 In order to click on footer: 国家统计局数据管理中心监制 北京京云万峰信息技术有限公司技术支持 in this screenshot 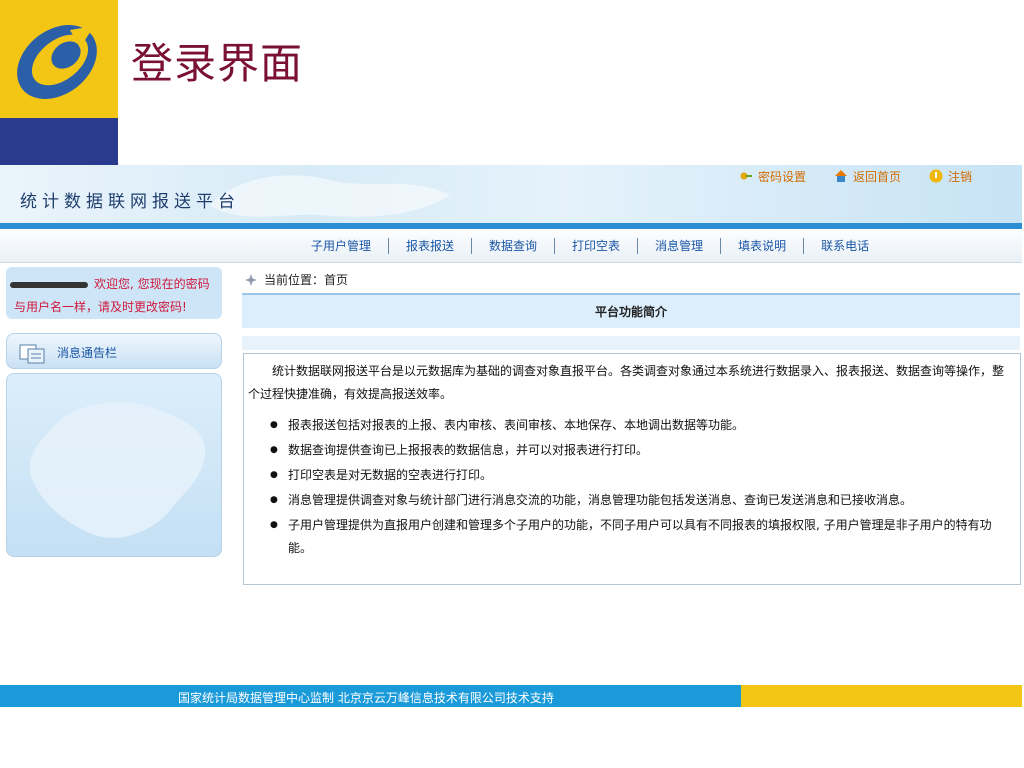, I will do `click(511, 696)`.